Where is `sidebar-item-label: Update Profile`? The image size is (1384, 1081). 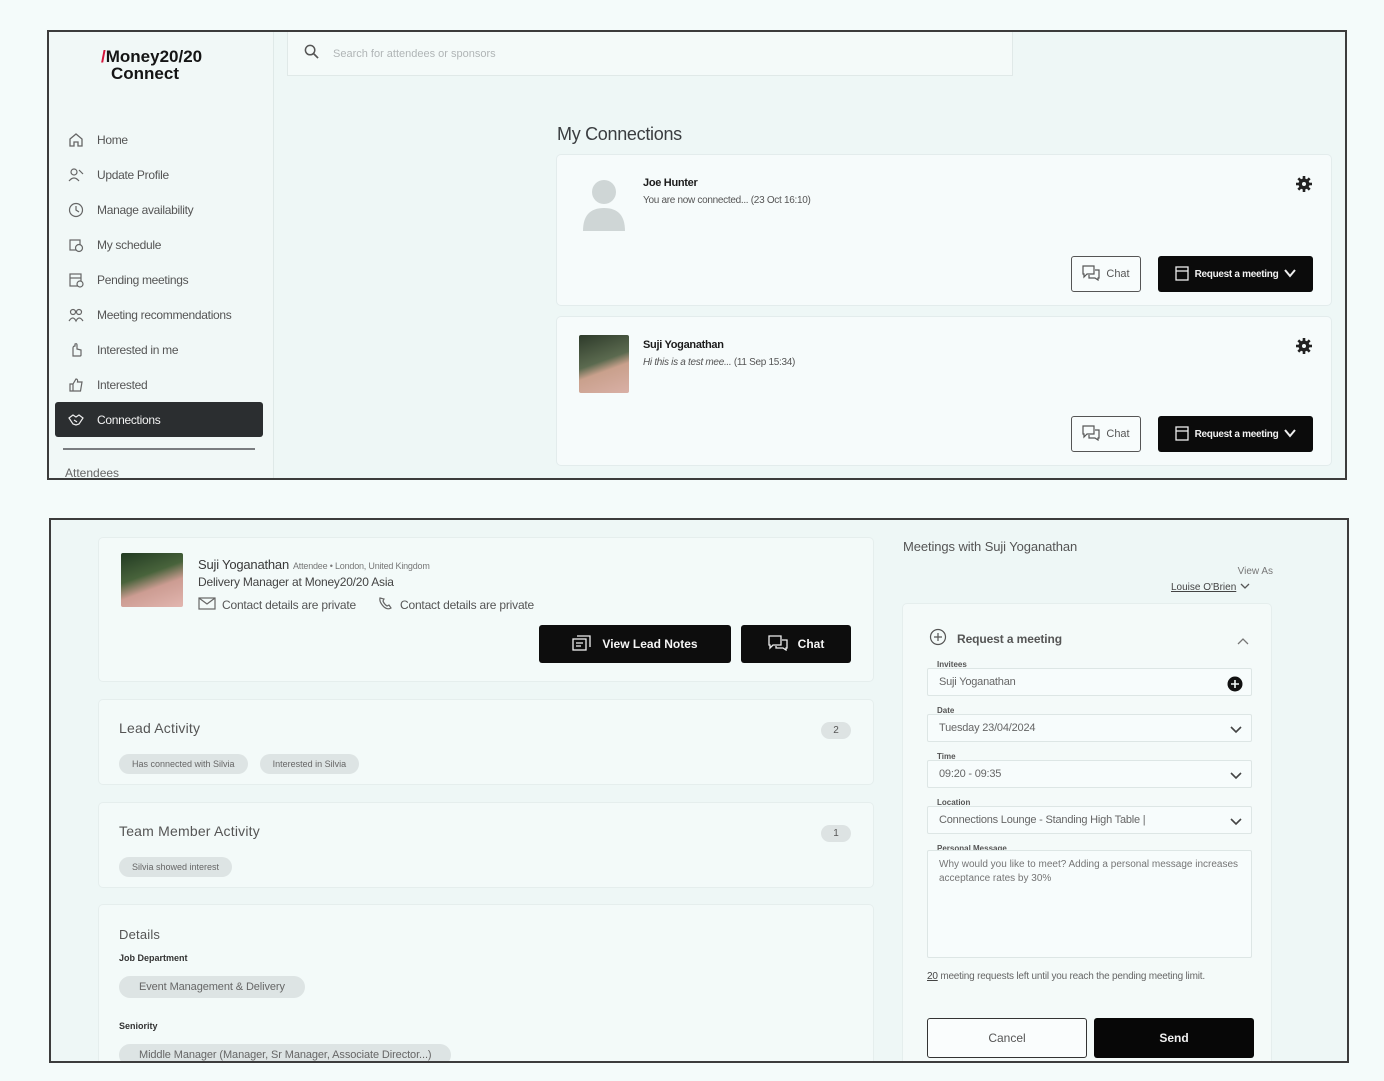
sidebar-item-label: Update Profile is located at coordinates (133, 174).